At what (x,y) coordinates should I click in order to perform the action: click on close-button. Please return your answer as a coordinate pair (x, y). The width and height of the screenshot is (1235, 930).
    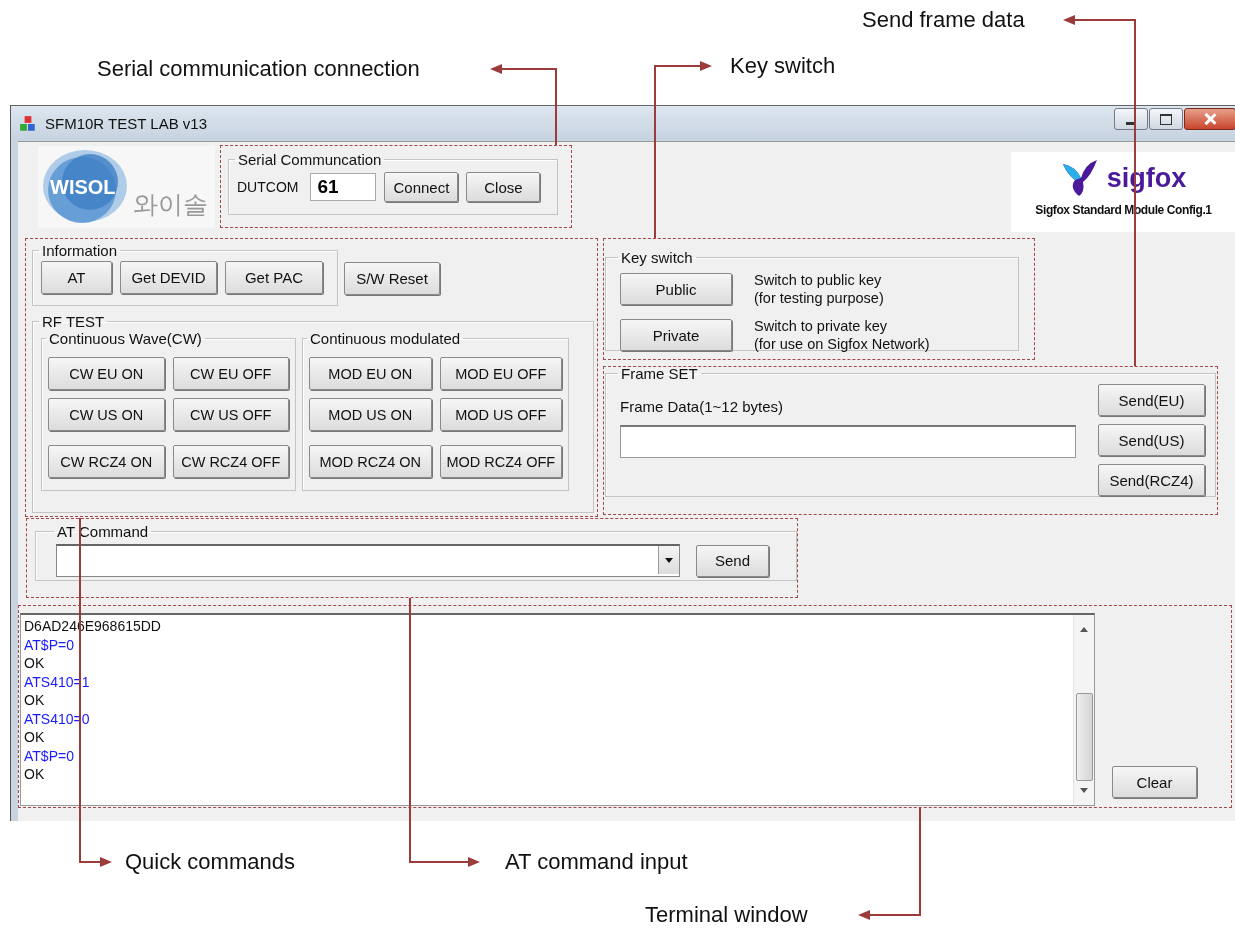
    Looking at the image, I should click on (1209, 119).